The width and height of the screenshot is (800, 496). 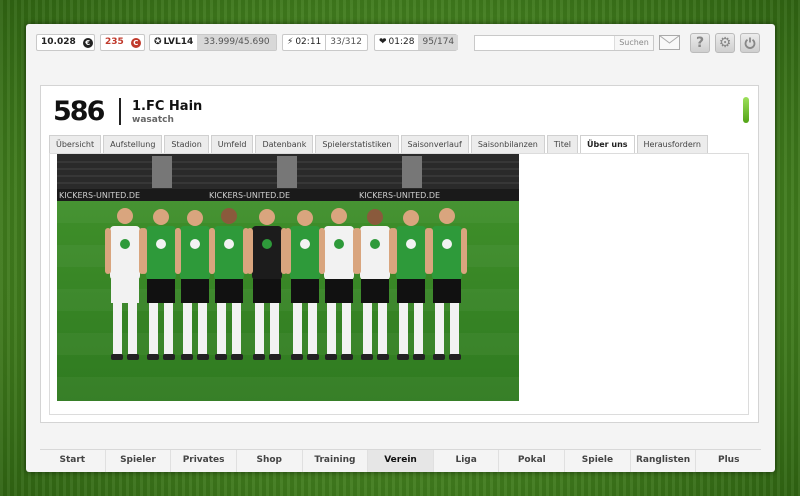 What do you see at coordinates (672, 144) in the screenshot?
I see `tab-herausfordern: Herausfordern` at bounding box center [672, 144].